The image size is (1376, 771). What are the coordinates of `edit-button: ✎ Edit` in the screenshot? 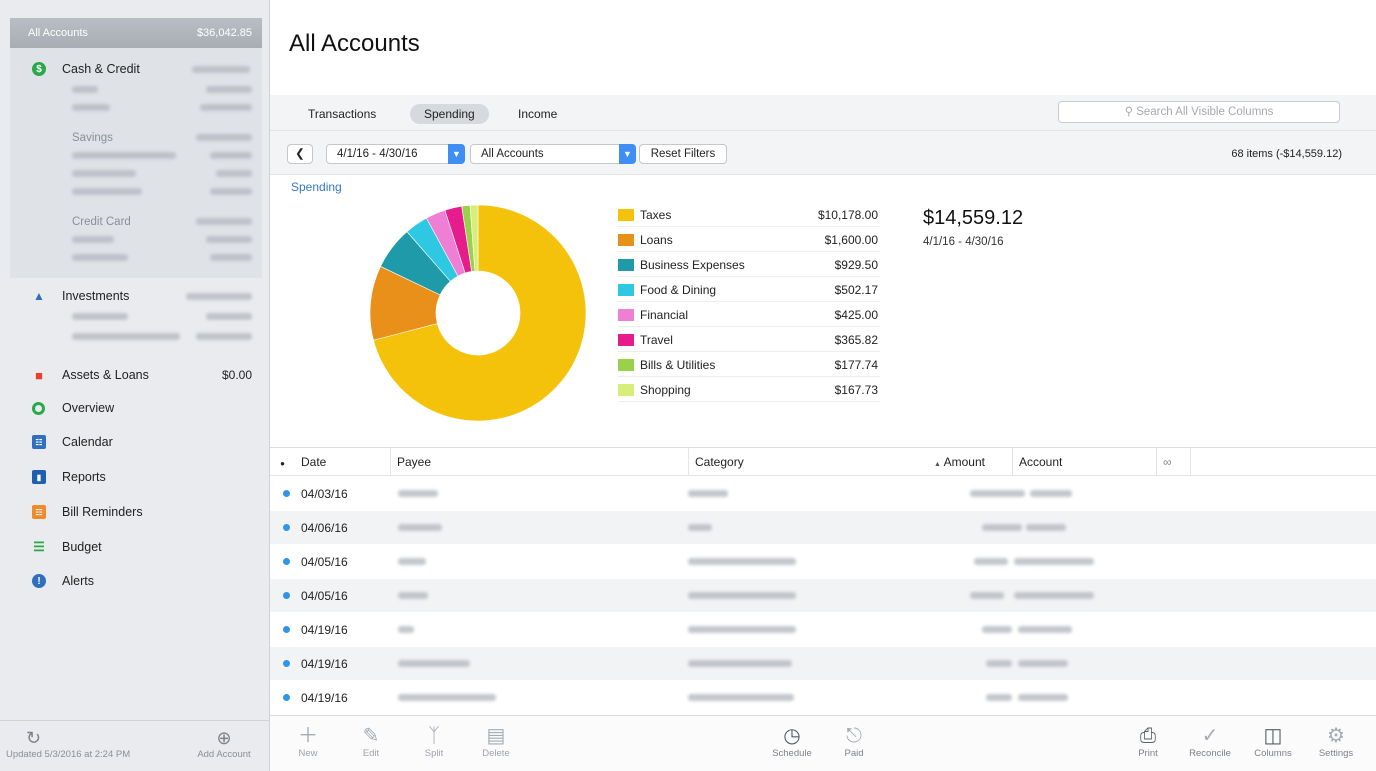 It's located at (371, 741).